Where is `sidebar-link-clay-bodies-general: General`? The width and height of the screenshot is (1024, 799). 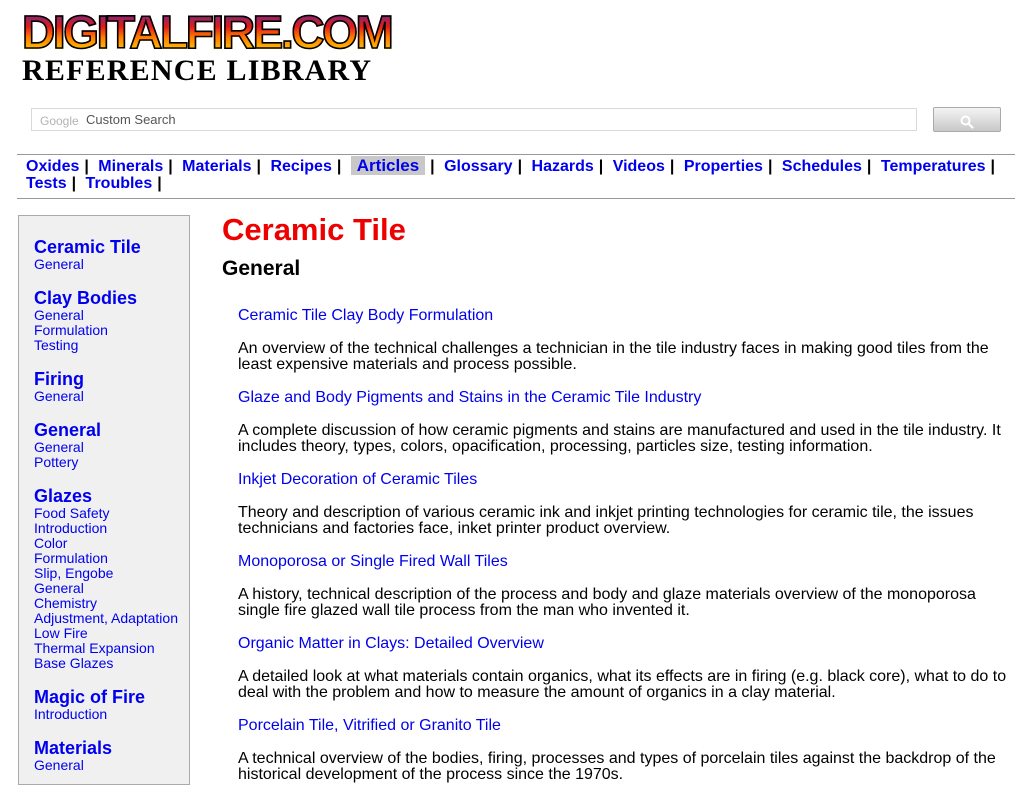 sidebar-link-clay-bodies-general: General is located at coordinates (111, 315).